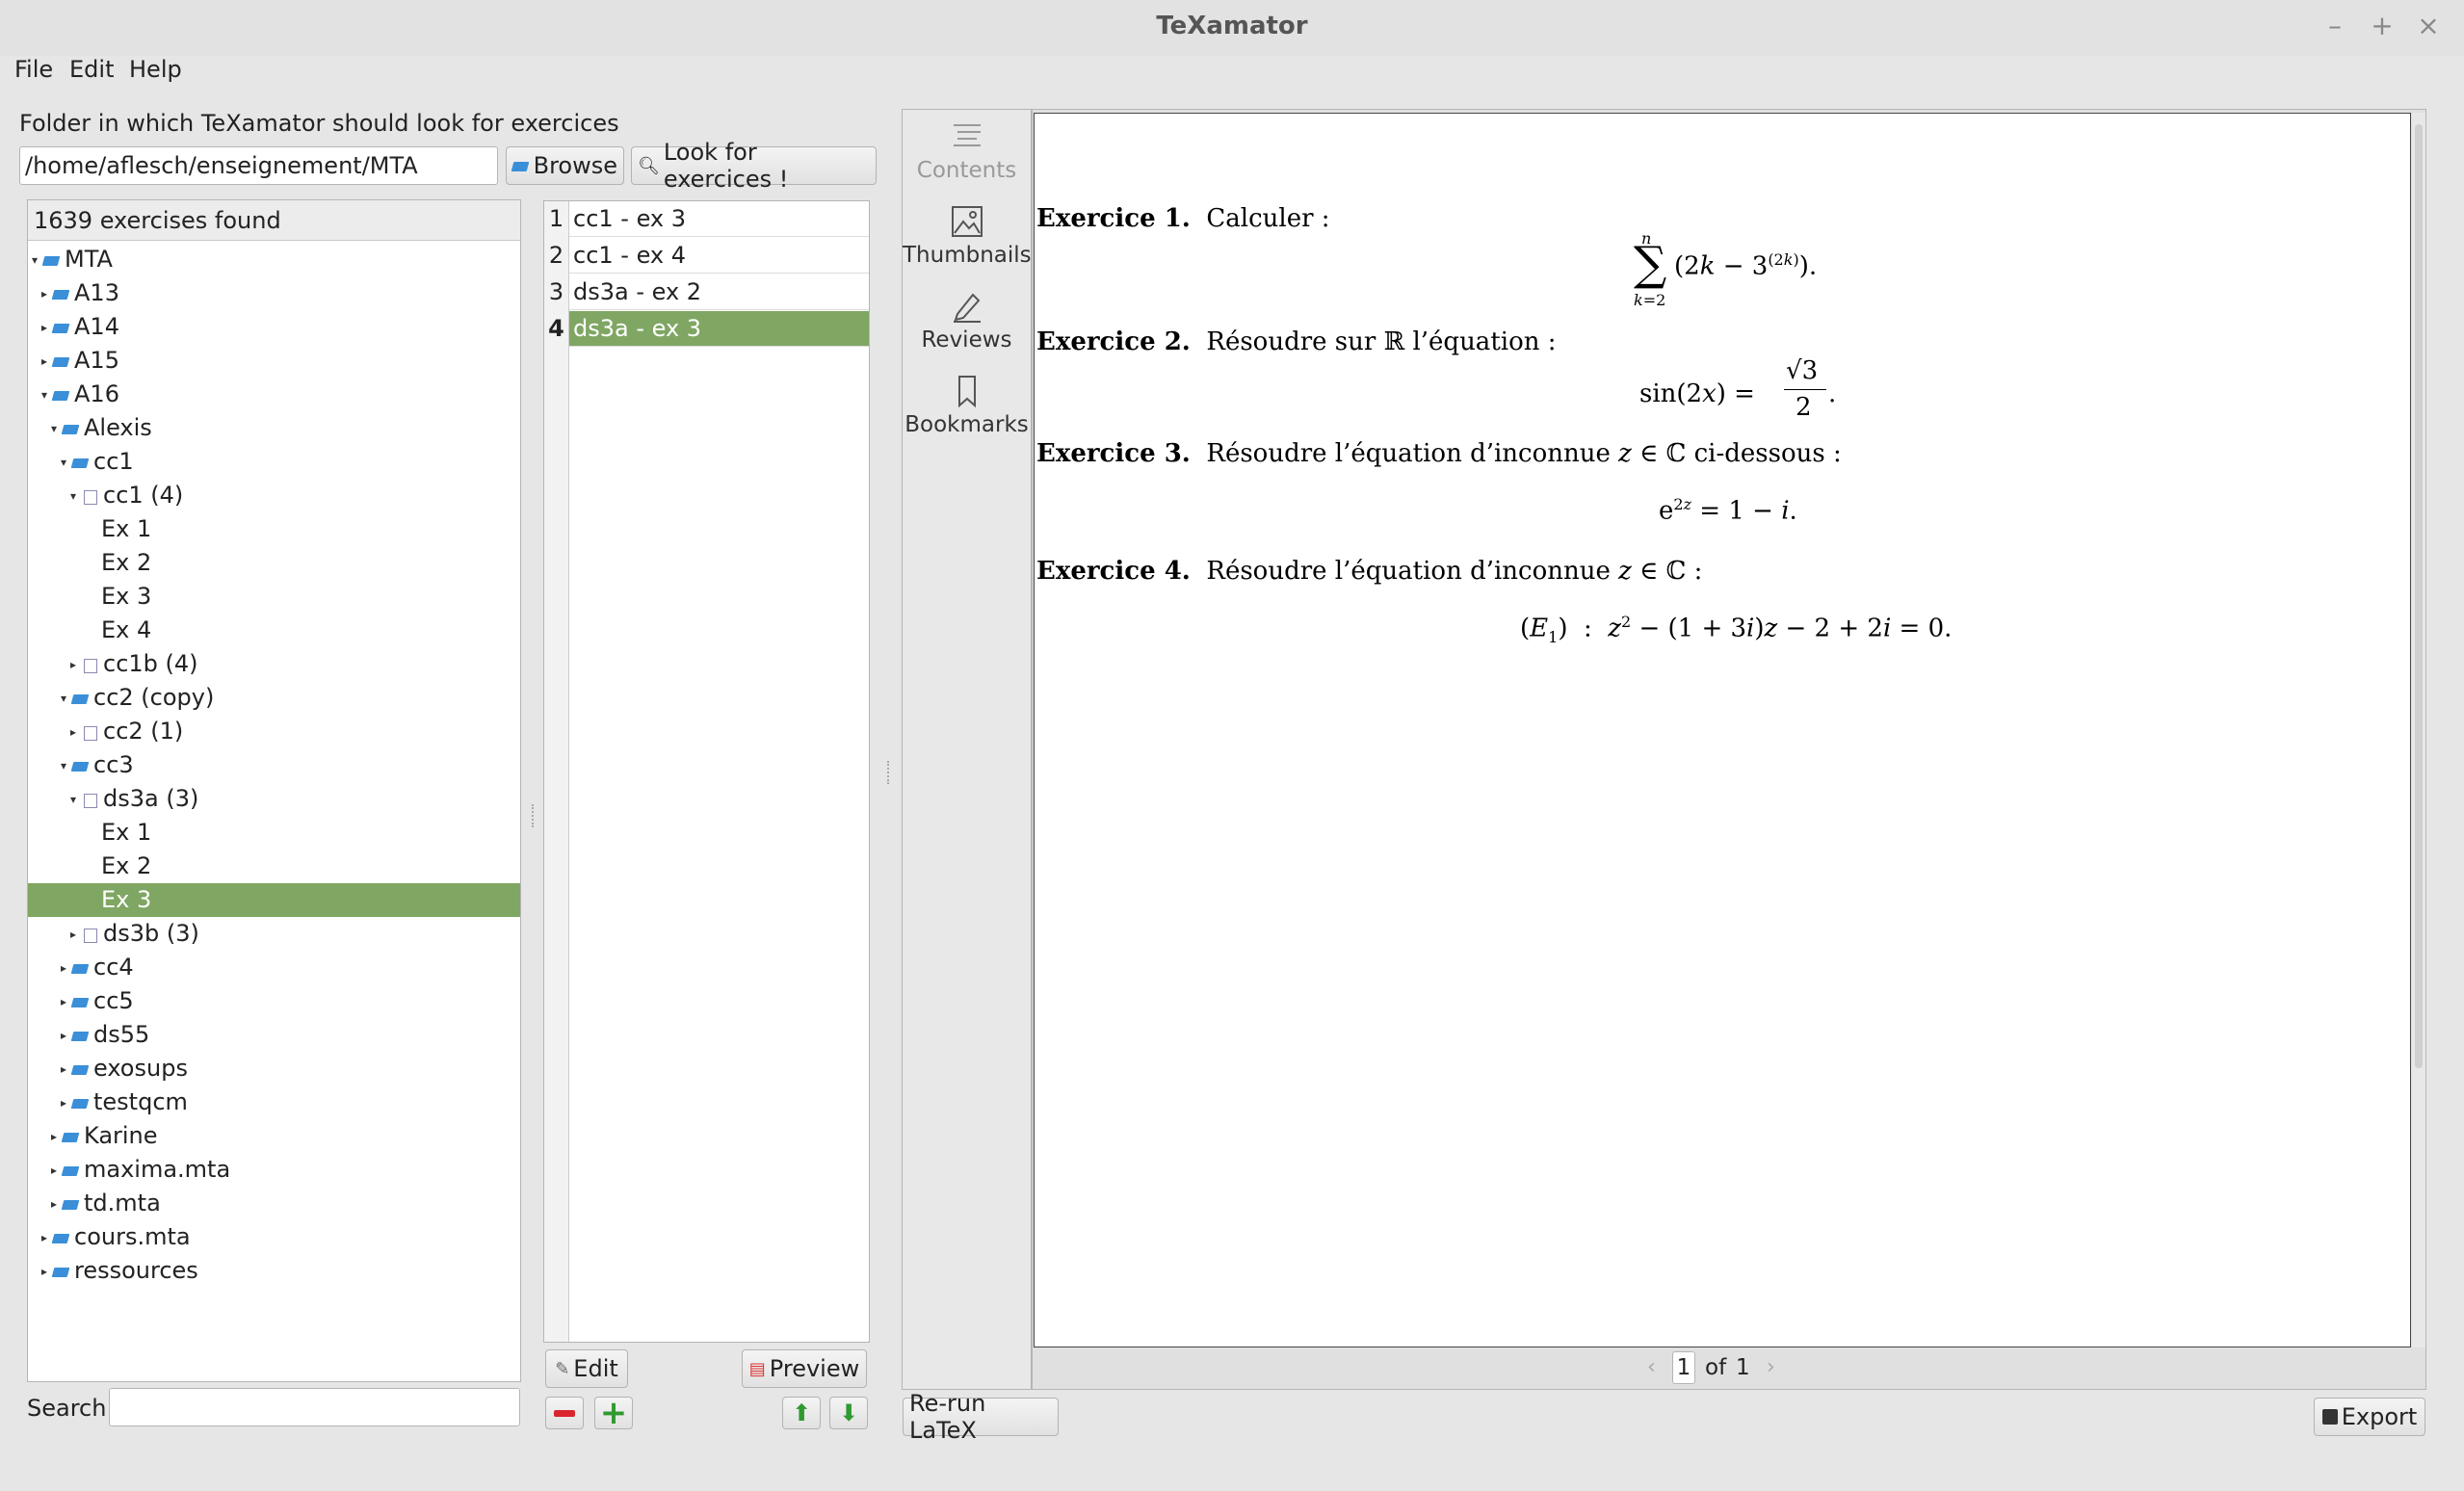 The height and width of the screenshot is (1491, 2464). What do you see at coordinates (274, 1035) in the screenshot?
I see `tree-item: ▸ ds55` at bounding box center [274, 1035].